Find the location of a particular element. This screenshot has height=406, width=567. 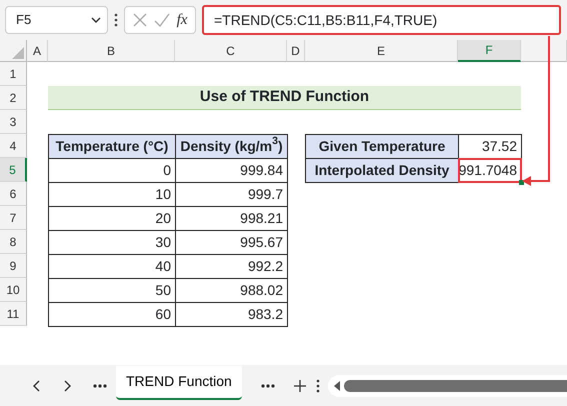

result-cell: 991.7048 is located at coordinates (490, 170).